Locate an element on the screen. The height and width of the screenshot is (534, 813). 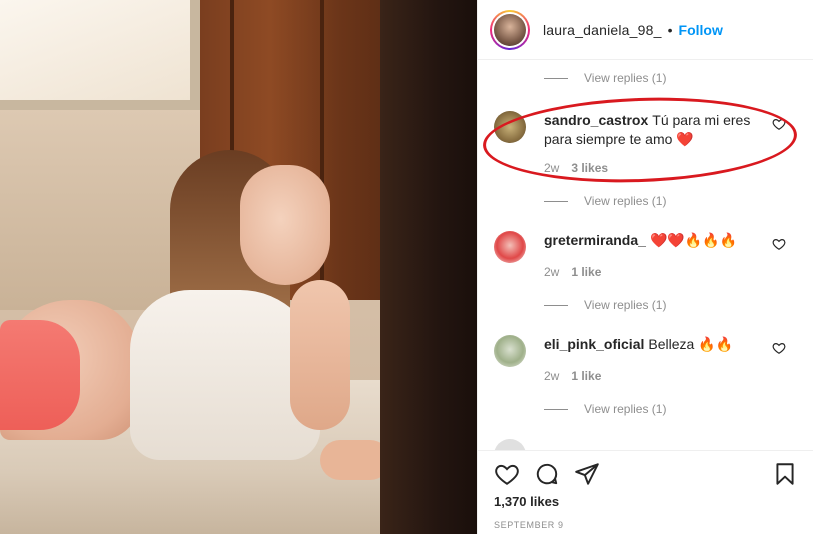
photo-window is located at coordinates (100, 55).